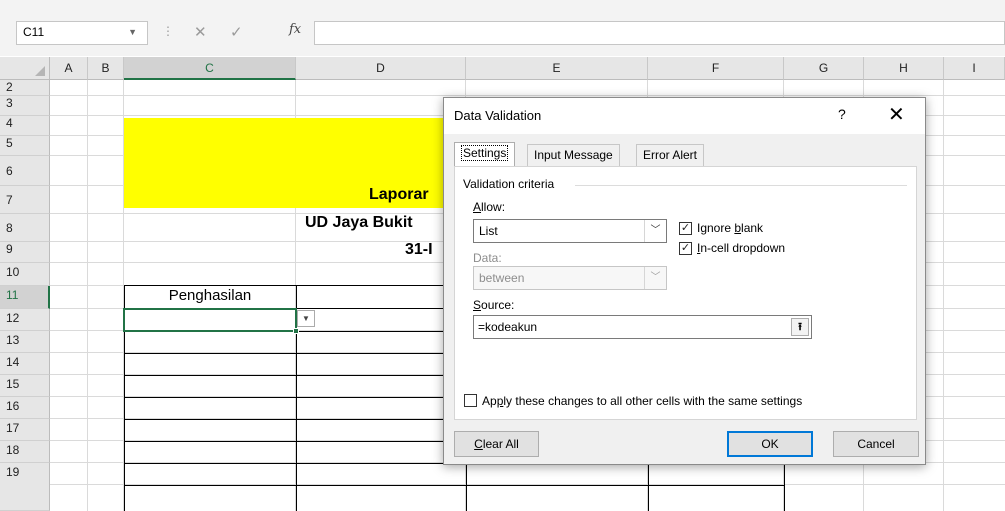 This screenshot has height=511, width=1005. Describe the element at coordinates (132, 32) in the screenshot. I see `chevron-down-icon: ▼` at that location.